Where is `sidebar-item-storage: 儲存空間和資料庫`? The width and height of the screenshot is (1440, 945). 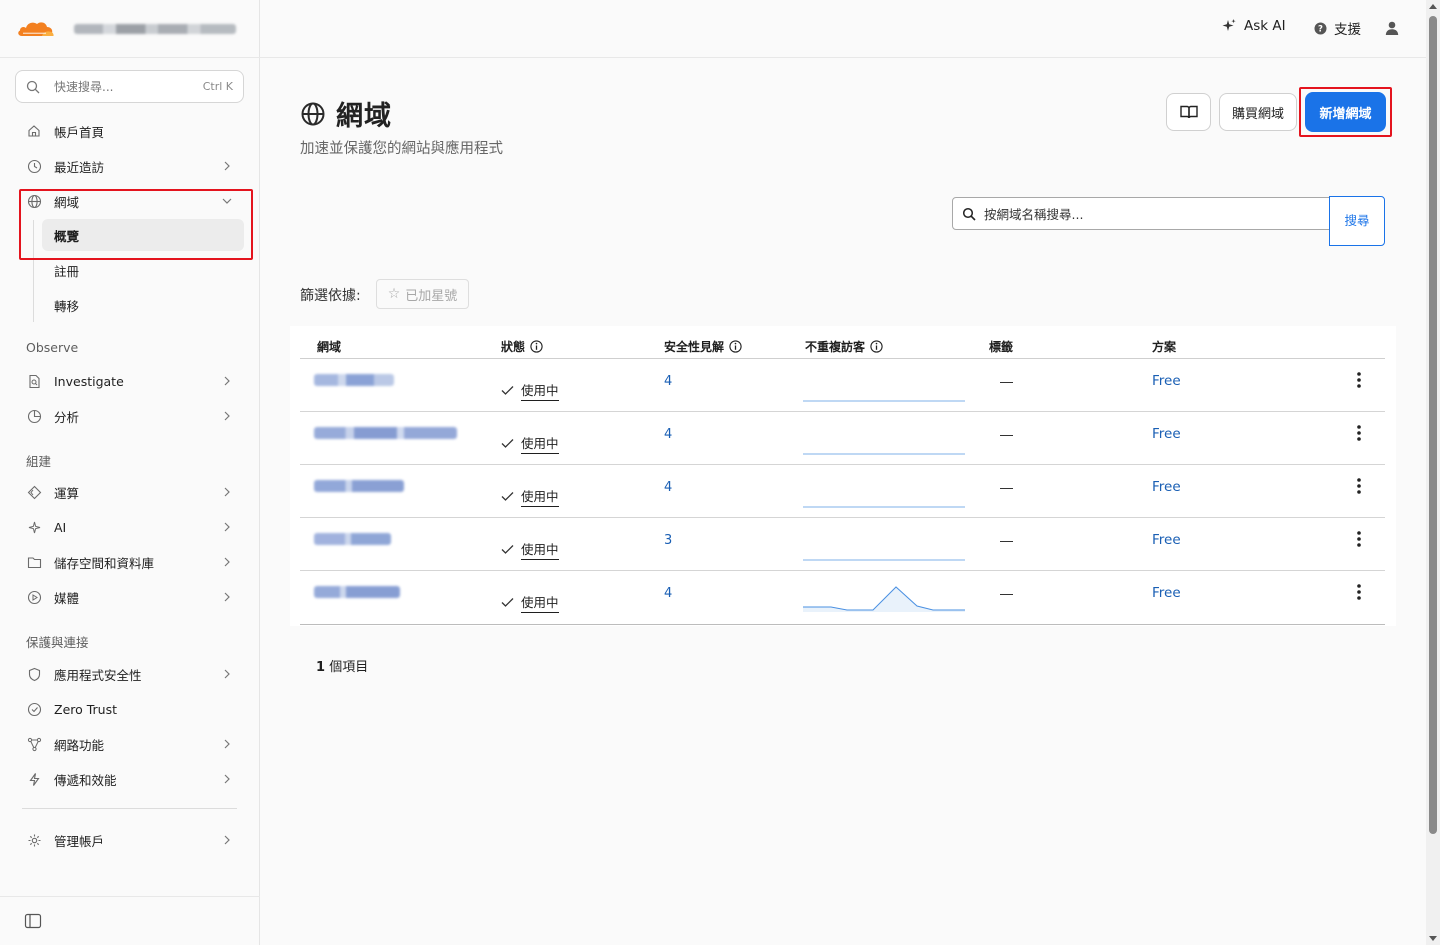
sidebar-item-storage: 儲存空間和資料庫 is located at coordinates (133, 562).